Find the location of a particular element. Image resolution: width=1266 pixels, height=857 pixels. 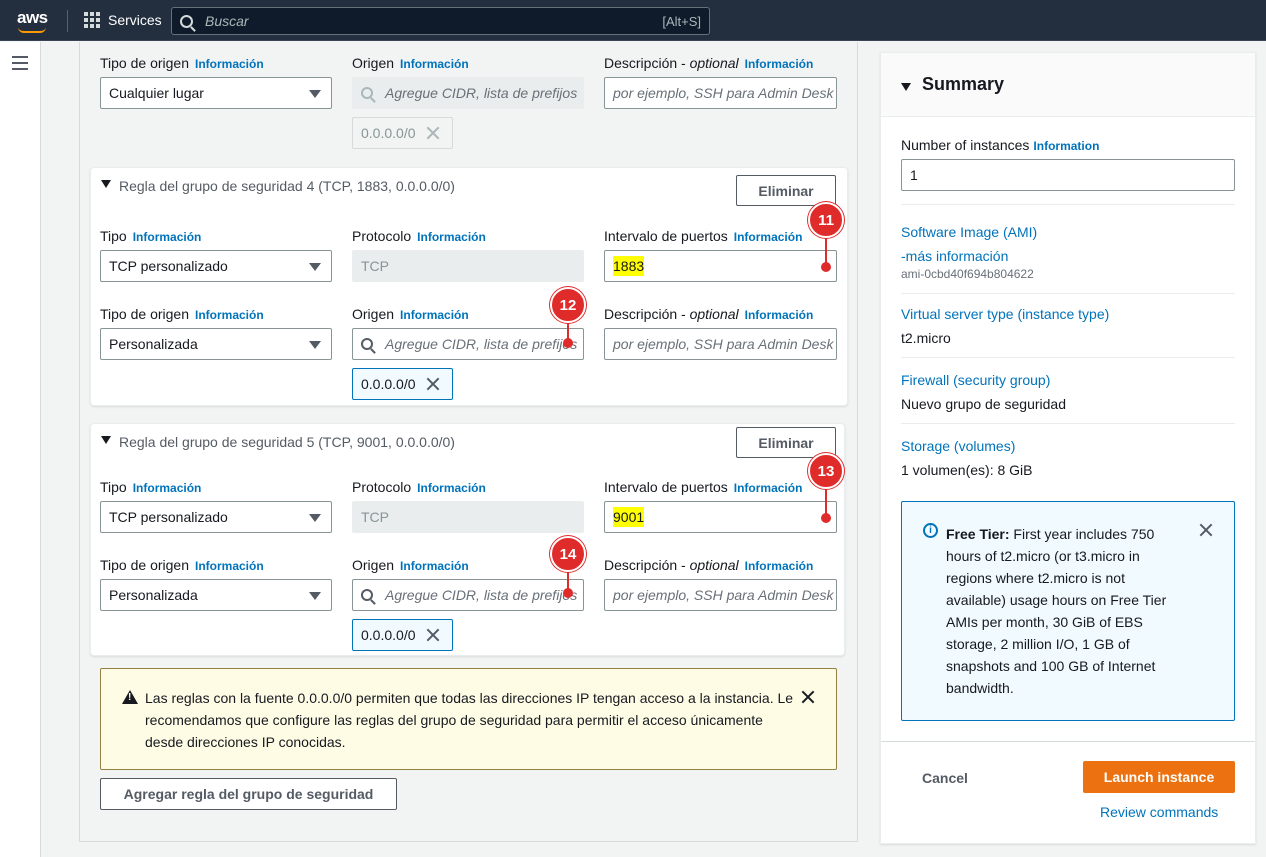

info-icon: i is located at coordinates (930, 530).